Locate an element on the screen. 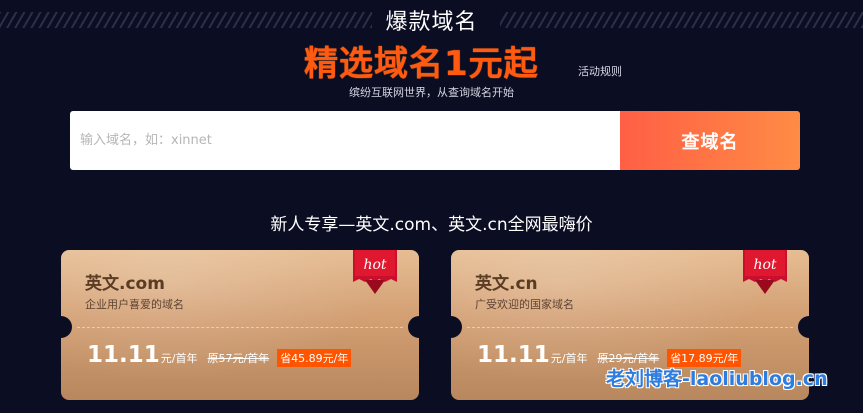  page-tagline: 缤纷互联网世界，从查询域名开始 is located at coordinates (431, 92).